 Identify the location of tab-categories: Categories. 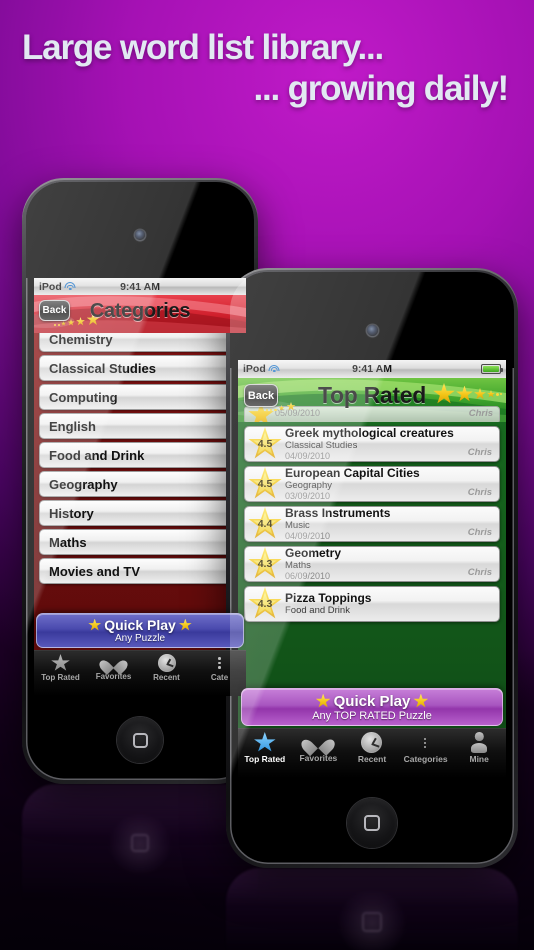
(426, 746).